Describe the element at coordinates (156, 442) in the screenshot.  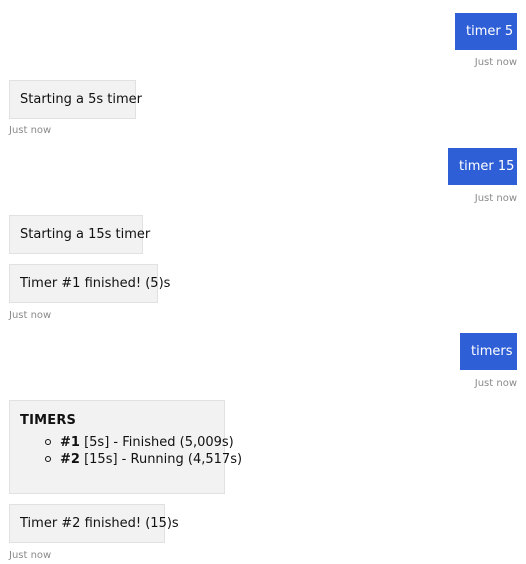
I see `timer-detail: [5s] - Finished (5,009s)` at that location.